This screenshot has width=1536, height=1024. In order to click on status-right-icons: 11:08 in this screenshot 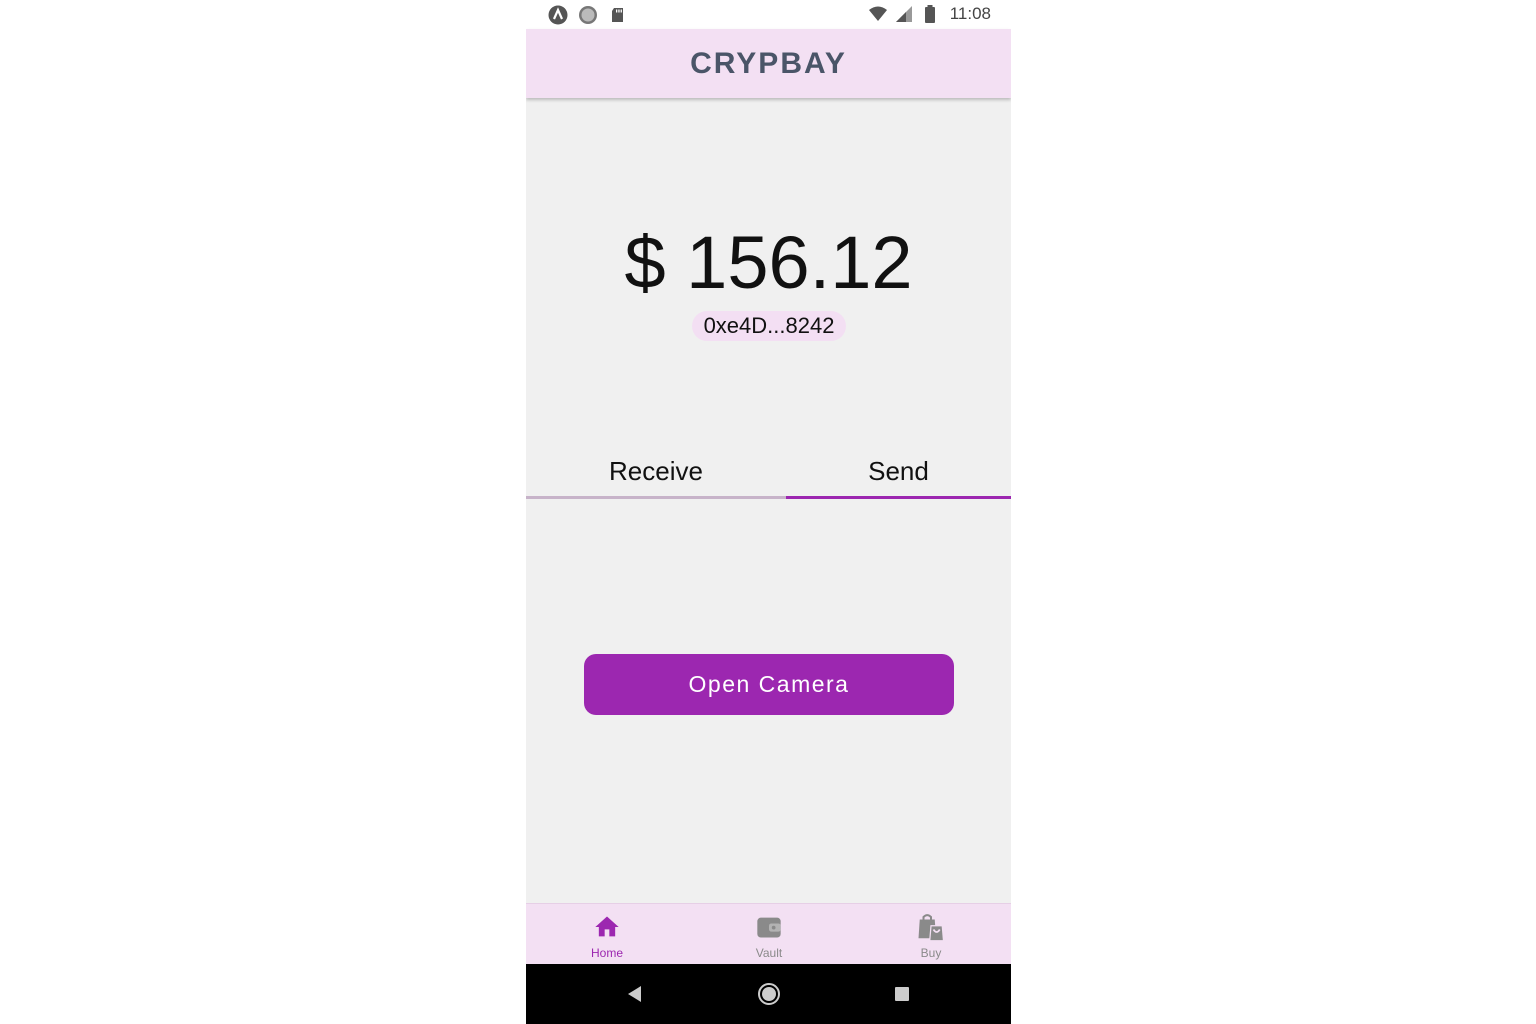, I will do `click(929, 14)`.